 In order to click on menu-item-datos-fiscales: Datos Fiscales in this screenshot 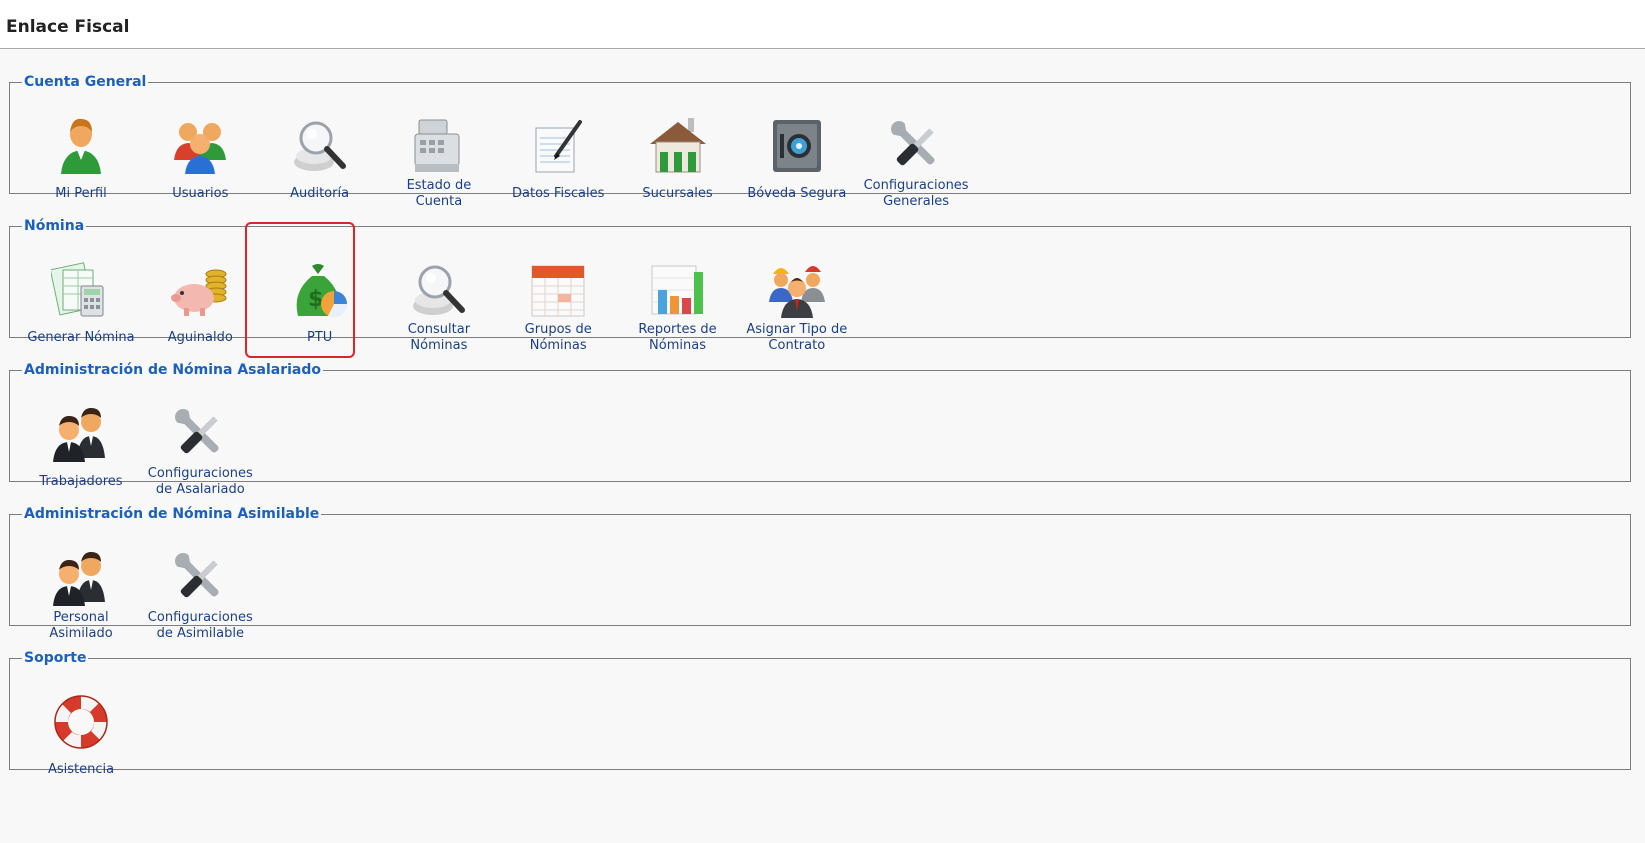, I will do `click(558, 159)`.